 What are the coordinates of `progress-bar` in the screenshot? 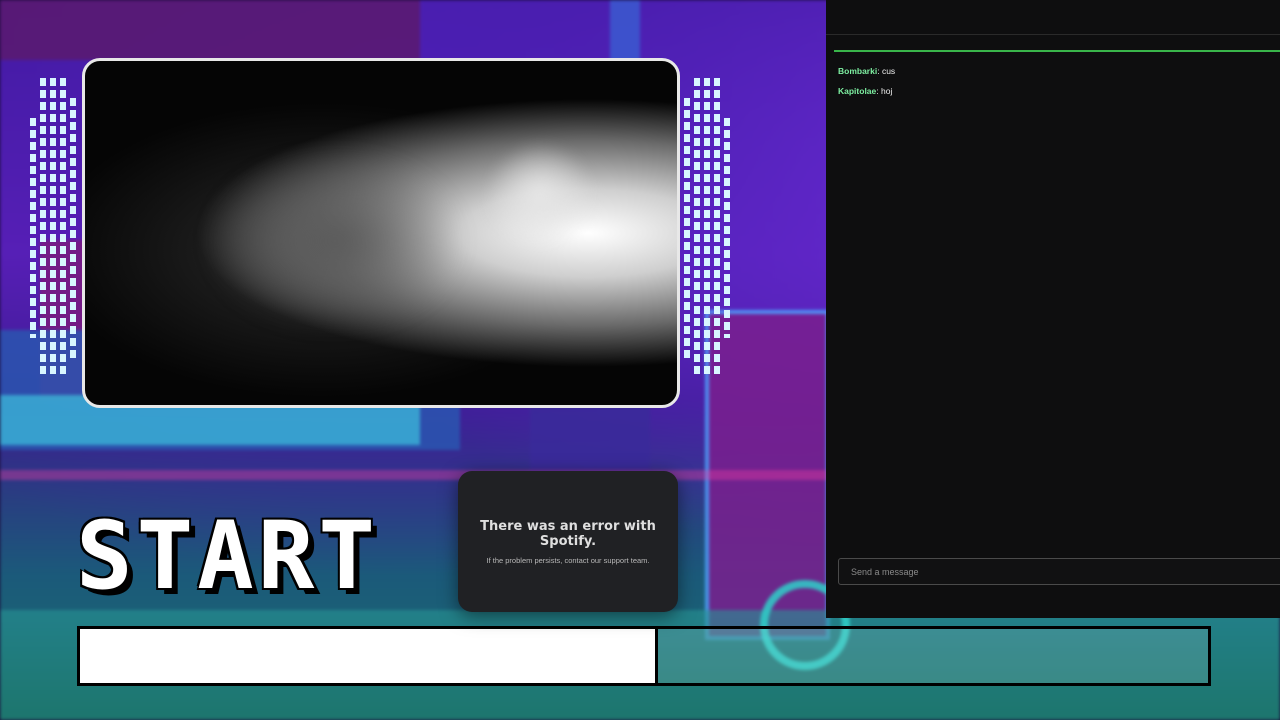 It's located at (644, 656).